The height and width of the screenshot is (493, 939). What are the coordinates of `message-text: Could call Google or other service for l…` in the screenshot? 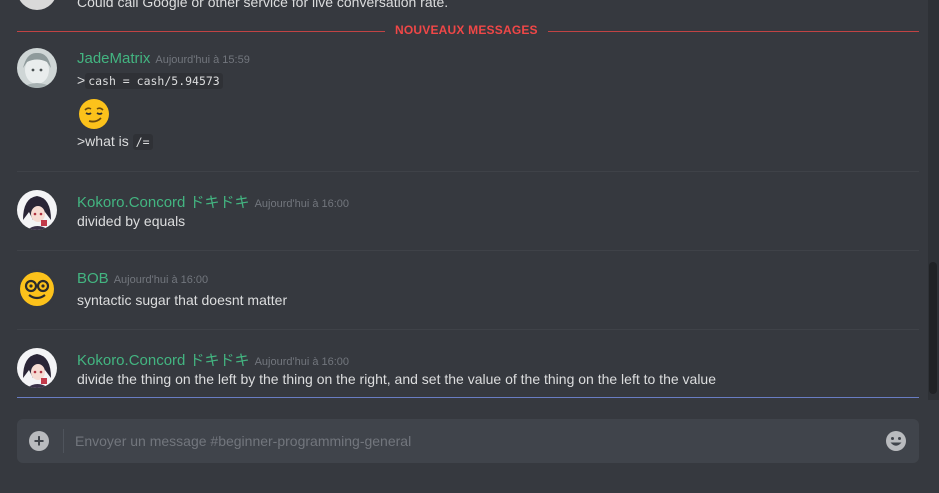 It's located at (263, 5).